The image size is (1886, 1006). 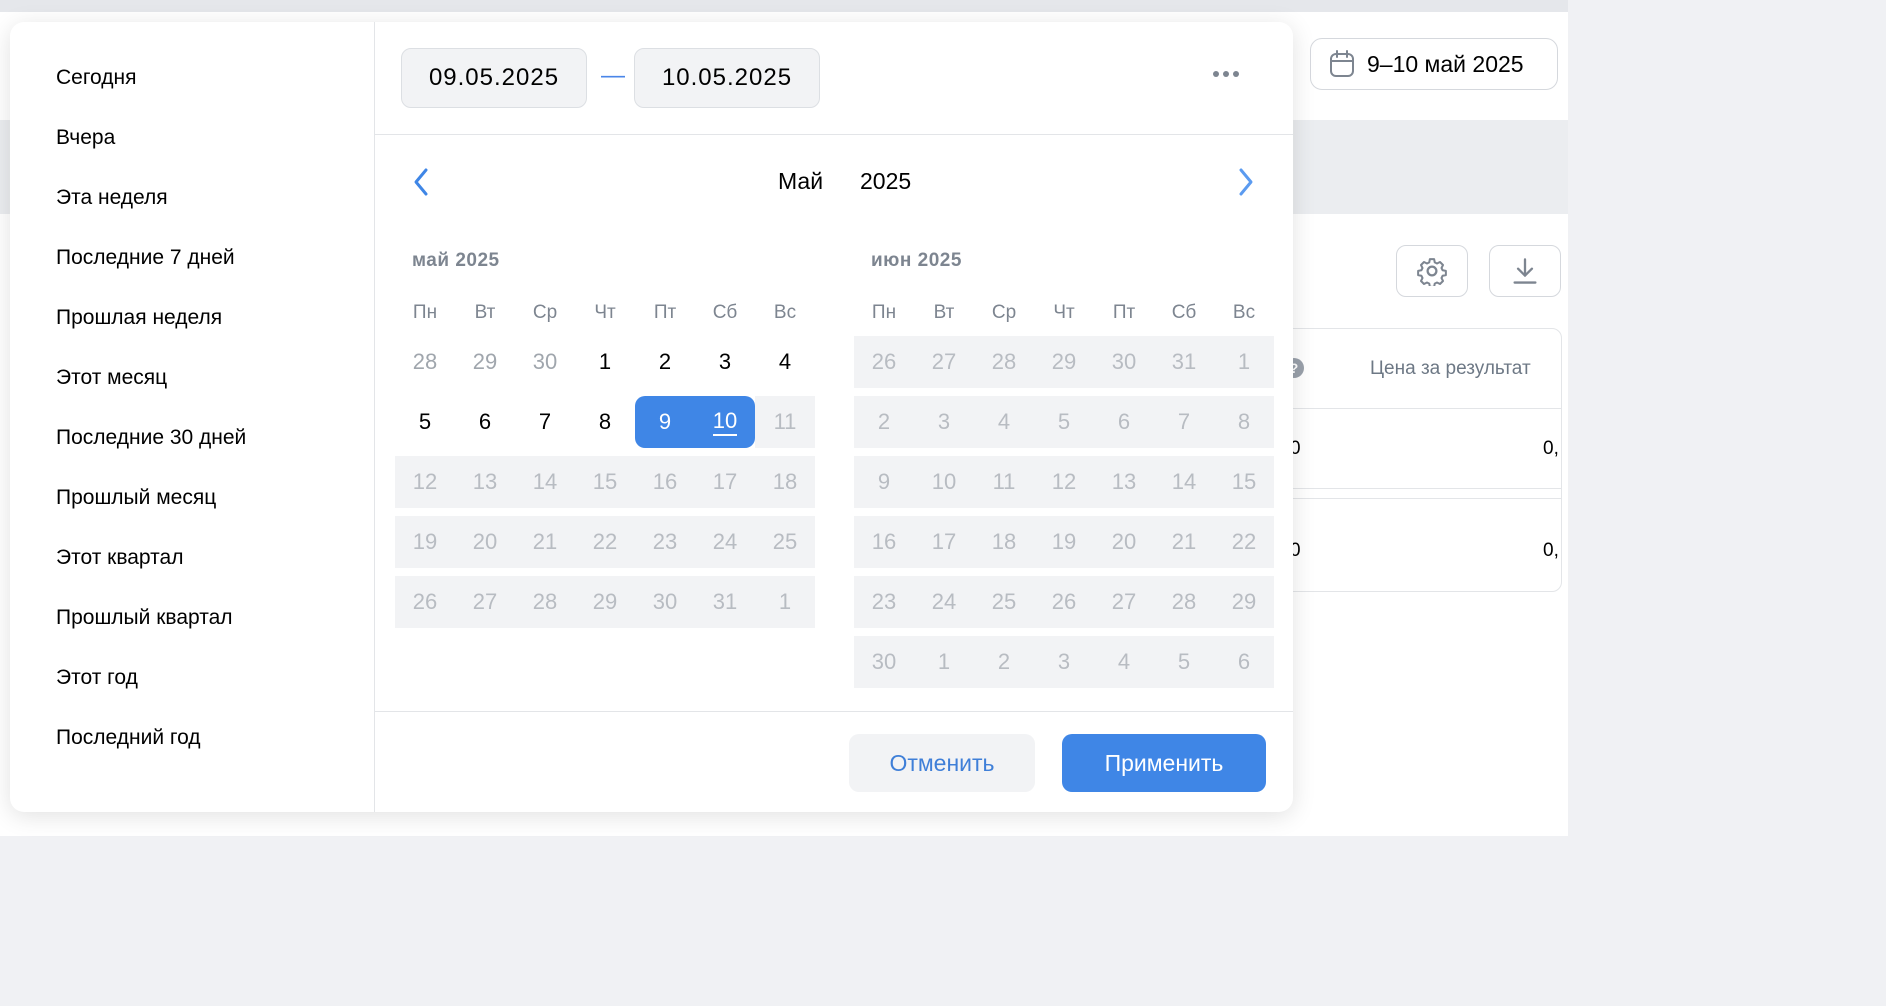 What do you see at coordinates (665, 362) in the screenshot?
I see `day-cell: 2` at bounding box center [665, 362].